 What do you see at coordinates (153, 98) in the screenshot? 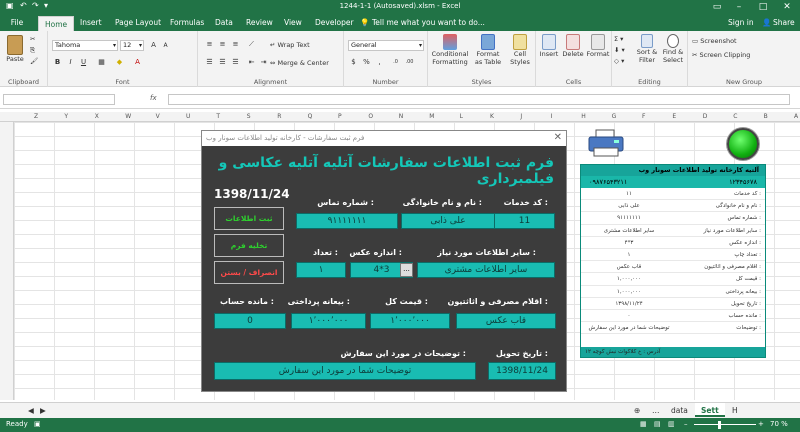
I see `fx-icon: fx` at bounding box center [153, 98].